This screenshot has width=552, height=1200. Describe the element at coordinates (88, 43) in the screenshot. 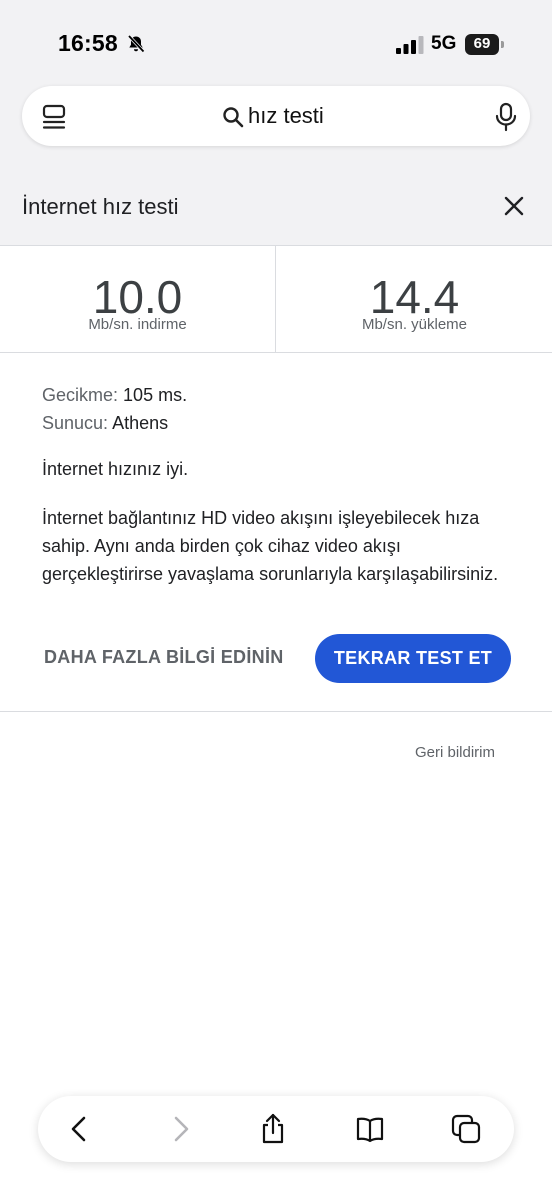

I see `status-time: 16:58` at that location.